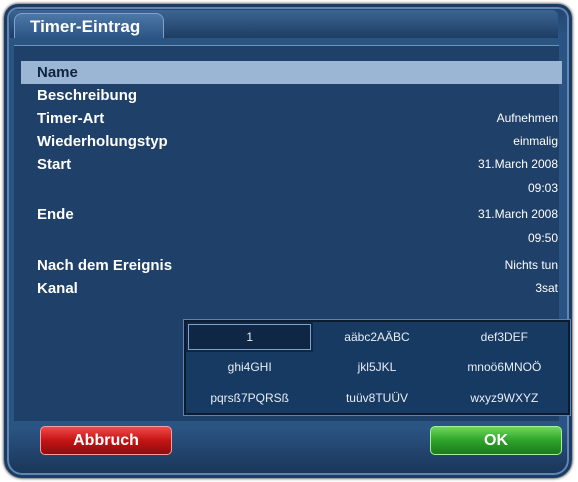  What do you see at coordinates (106, 440) in the screenshot?
I see `cancel-button: Abbruch` at bounding box center [106, 440].